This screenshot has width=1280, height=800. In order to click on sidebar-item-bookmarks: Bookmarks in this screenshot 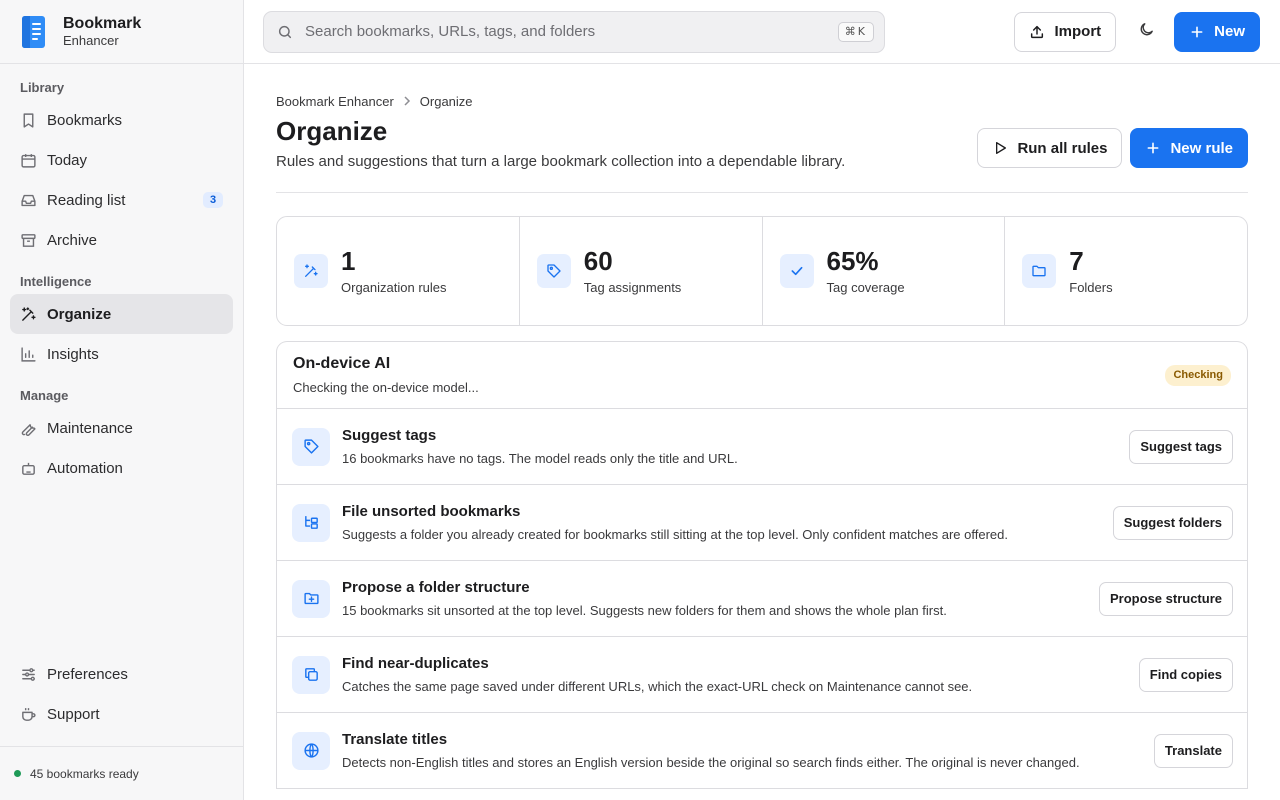, I will do `click(121, 120)`.